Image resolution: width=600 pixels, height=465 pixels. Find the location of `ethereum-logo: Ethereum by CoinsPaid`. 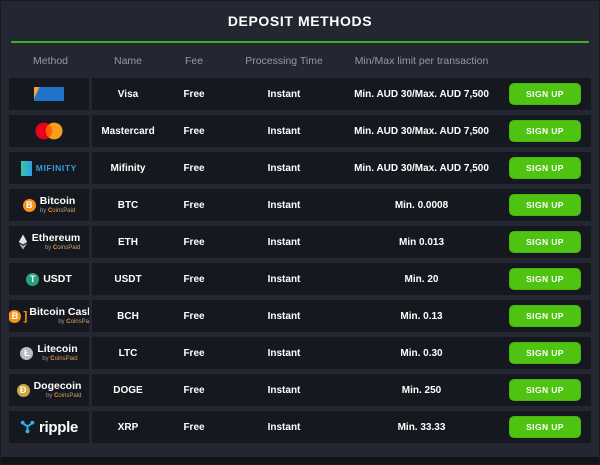

ethereum-logo: Ethereum by CoinsPaid is located at coordinates (49, 242).